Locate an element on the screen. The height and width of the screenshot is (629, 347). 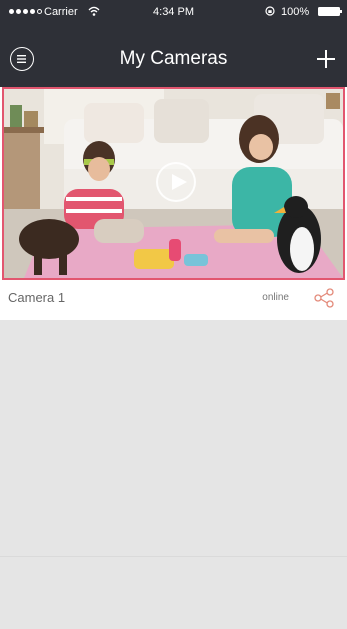
share-button is located at coordinates (324, 298).